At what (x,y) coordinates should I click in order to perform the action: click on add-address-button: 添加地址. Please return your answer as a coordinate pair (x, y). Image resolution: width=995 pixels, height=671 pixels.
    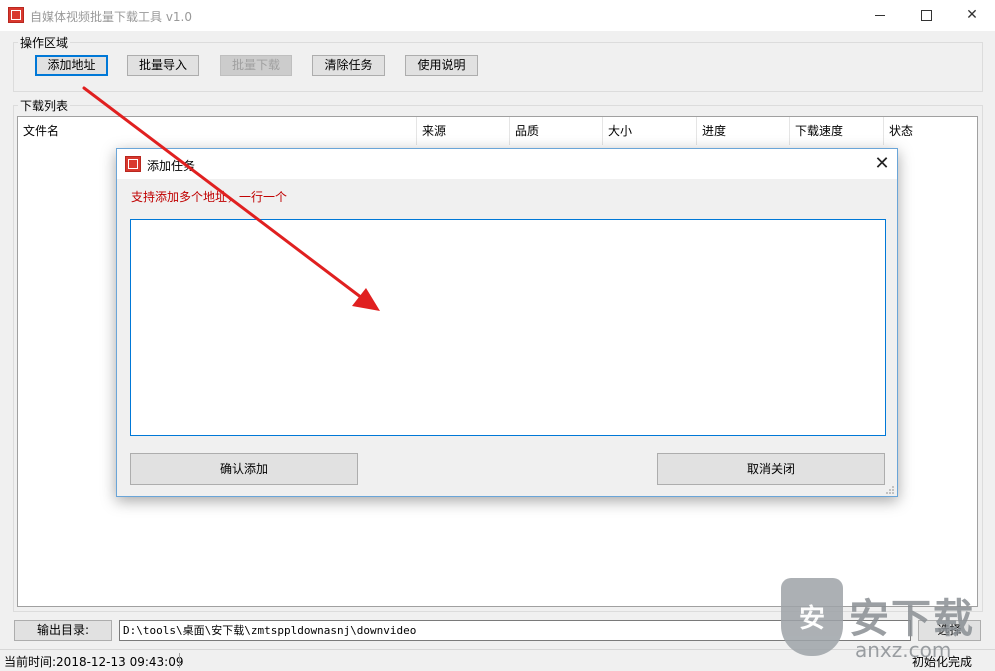
    Looking at the image, I should click on (71, 65).